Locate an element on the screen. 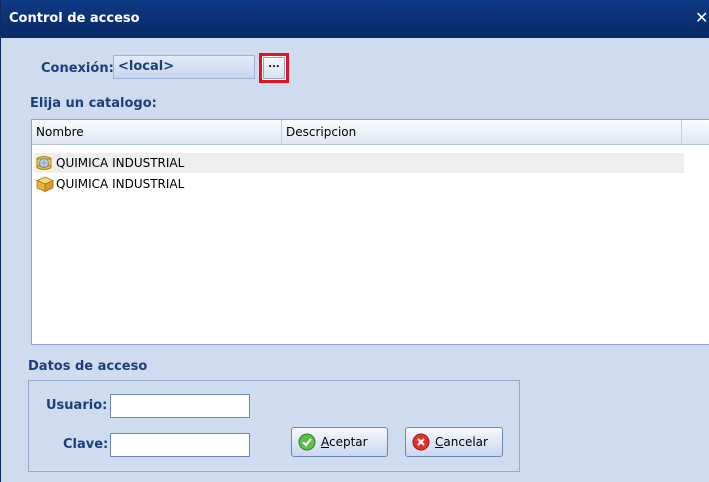 The height and width of the screenshot is (482, 709). database-globe-icon is located at coordinates (44, 163).